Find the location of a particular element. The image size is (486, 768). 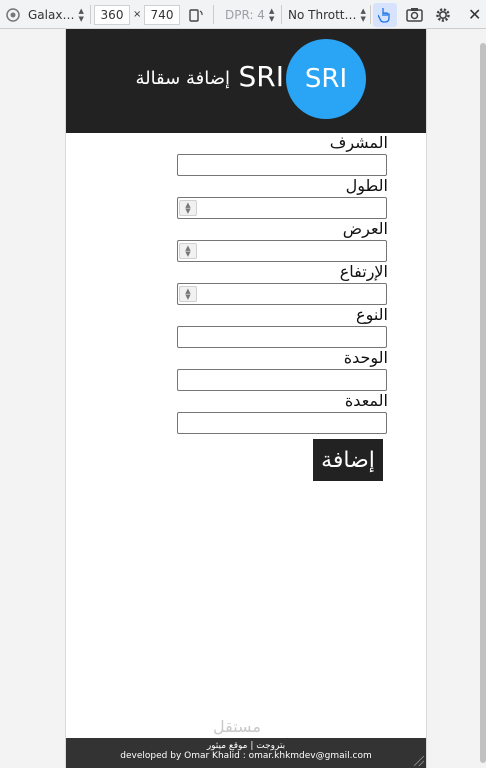

dpr-label: DPR: 4 is located at coordinates (245, 14).